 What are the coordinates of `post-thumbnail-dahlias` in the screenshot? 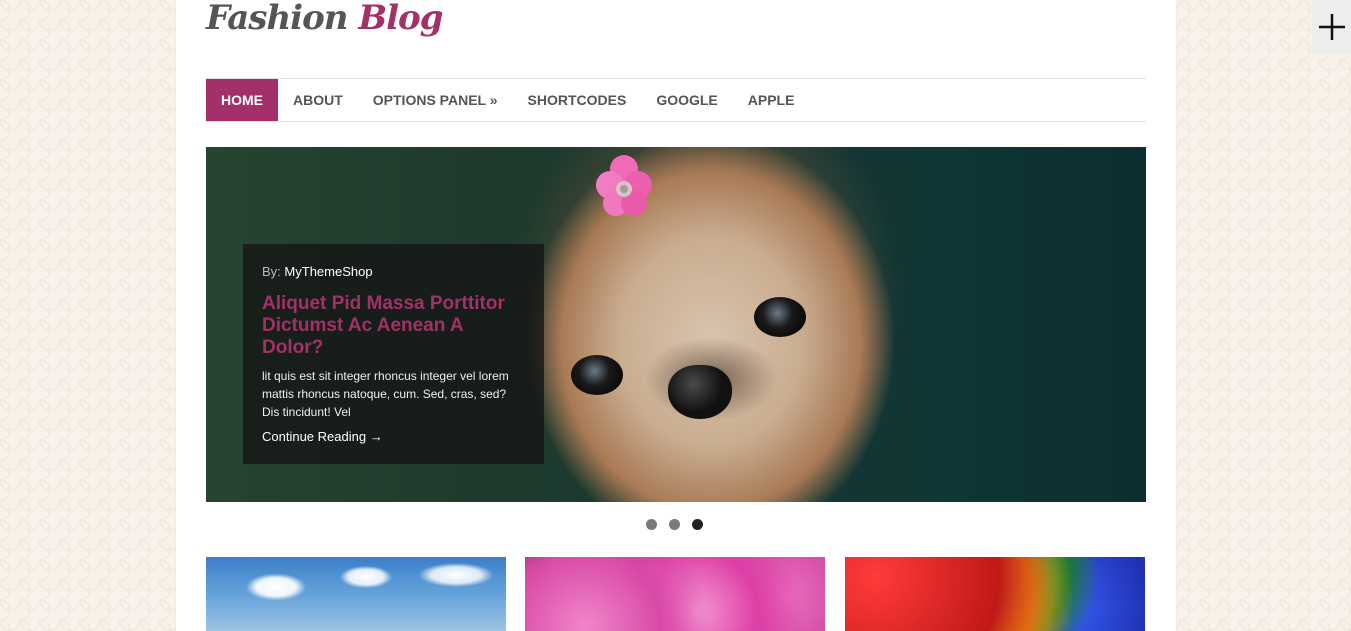 It's located at (675, 594).